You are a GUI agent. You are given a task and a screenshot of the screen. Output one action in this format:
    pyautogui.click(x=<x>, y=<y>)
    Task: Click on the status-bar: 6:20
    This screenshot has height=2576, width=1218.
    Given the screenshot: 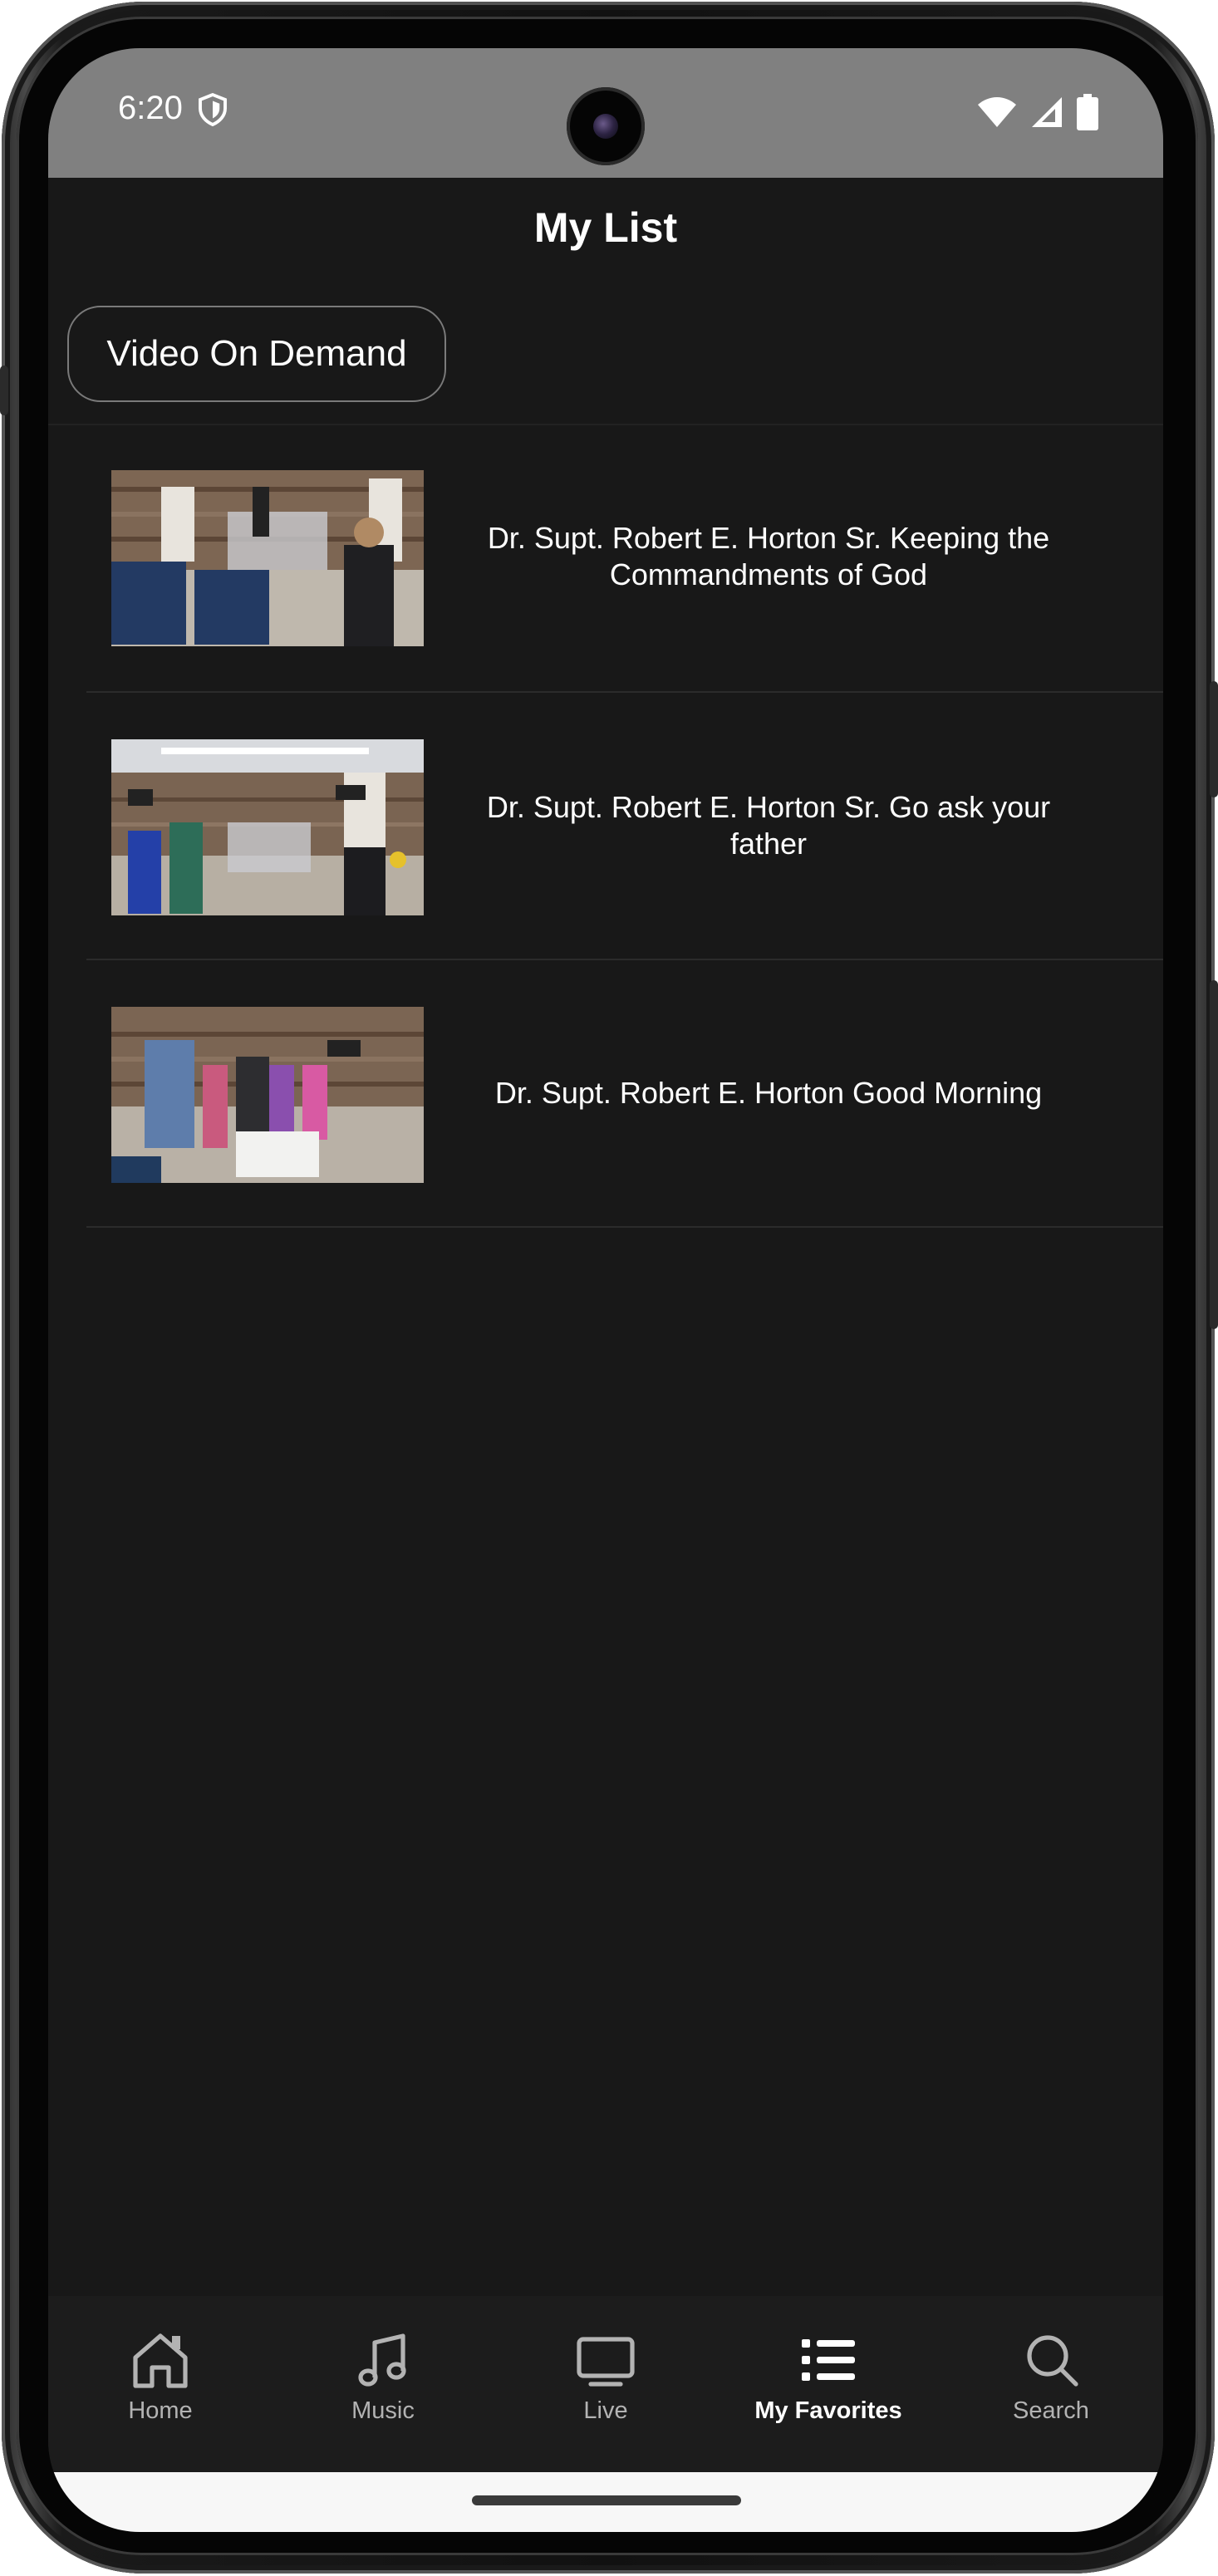 What is the action you would take?
    pyautogui.click(x=605, y=113)
    